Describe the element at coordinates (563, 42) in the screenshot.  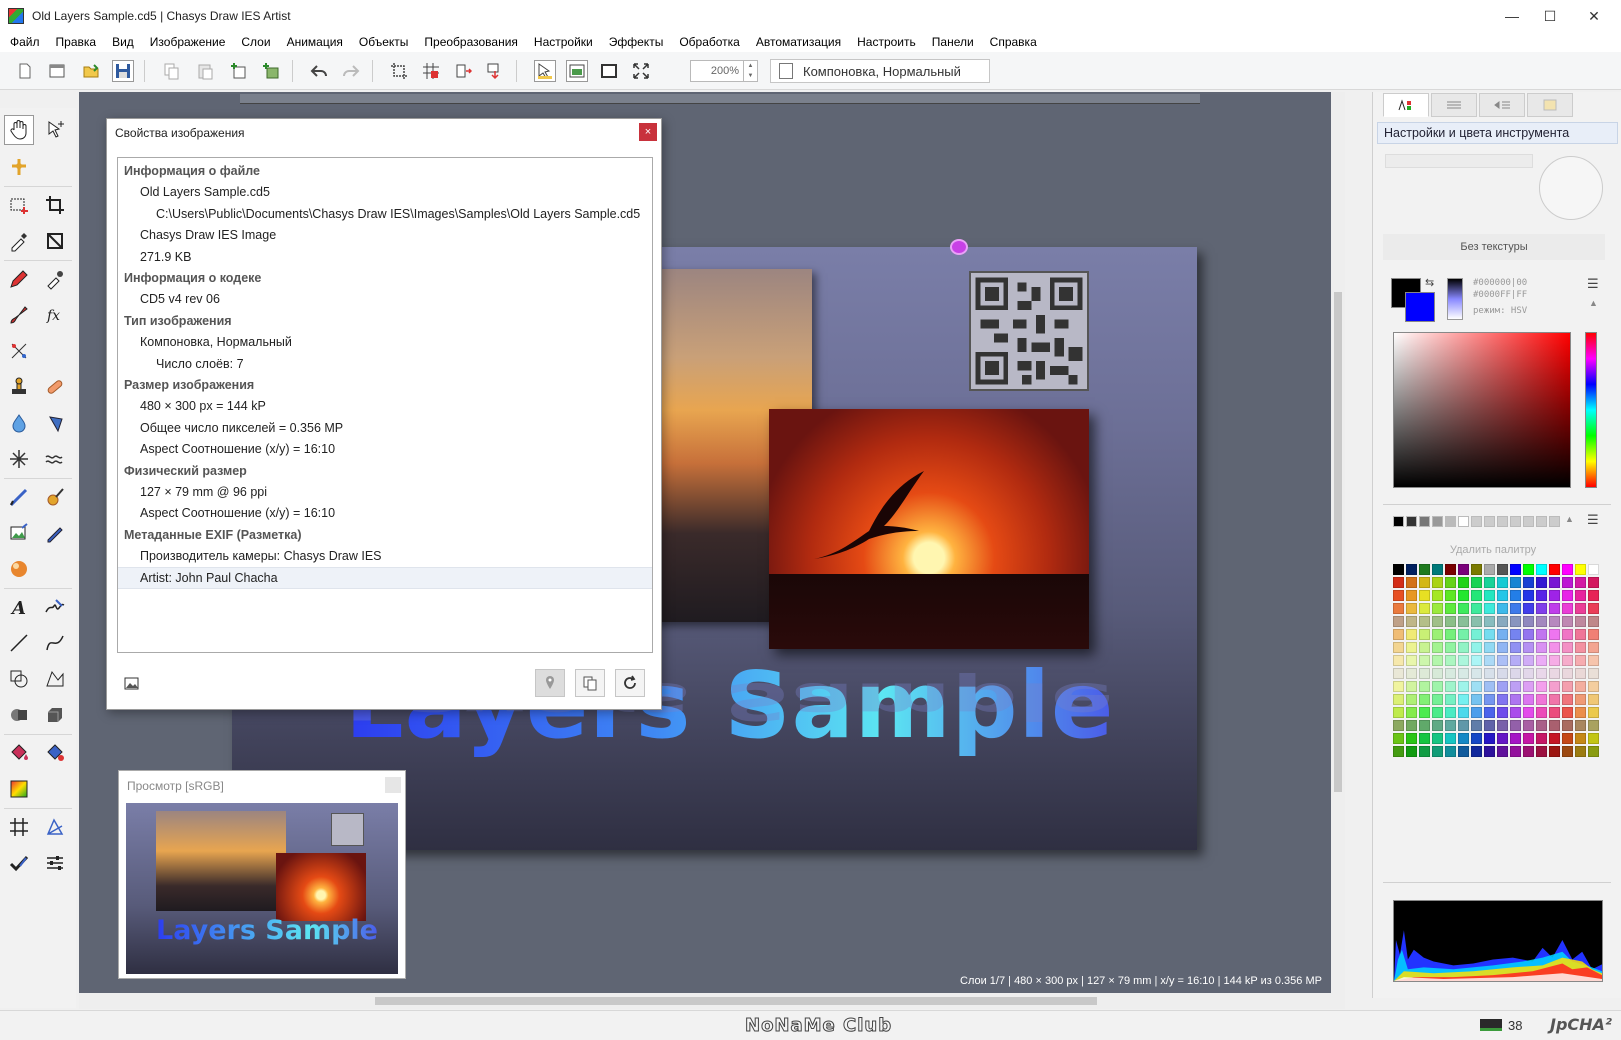
I see `menu-settings: Настройки` at that location.